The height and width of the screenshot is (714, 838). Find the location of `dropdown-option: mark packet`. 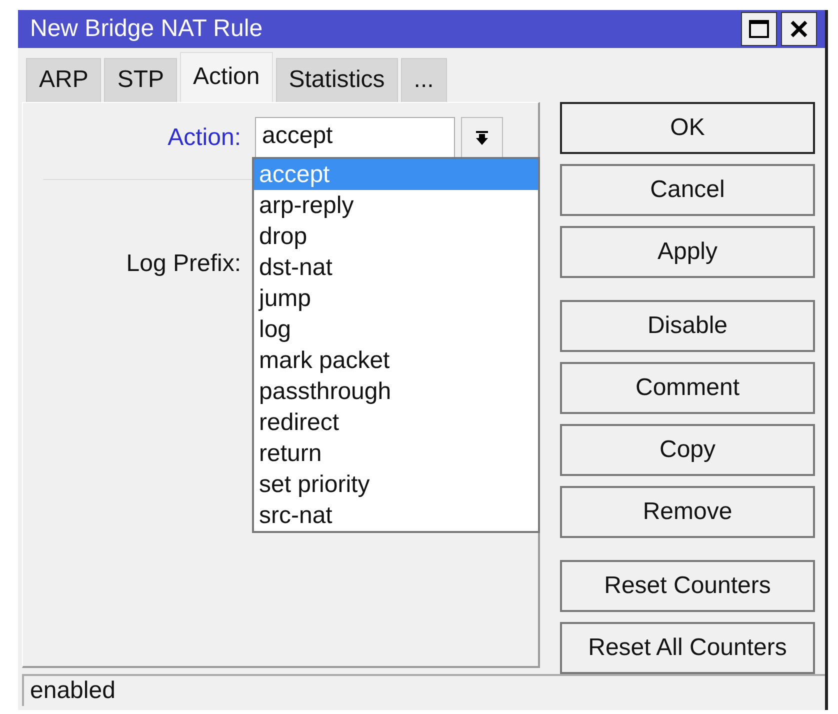

dropdown-option: mark packet is located at coordinates (396, 360).